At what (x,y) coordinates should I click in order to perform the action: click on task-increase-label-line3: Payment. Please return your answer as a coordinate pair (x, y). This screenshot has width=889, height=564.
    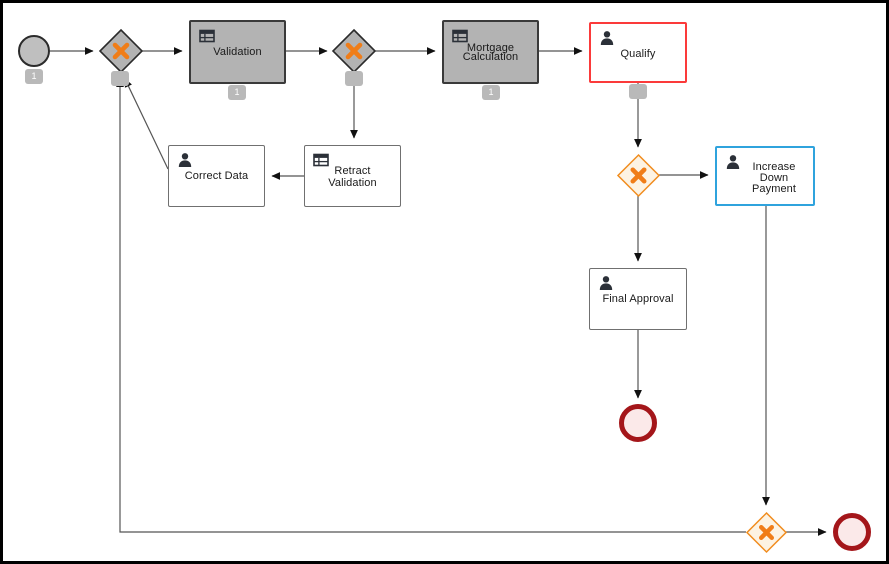
    Looking at the image, I should click on (774, 189).